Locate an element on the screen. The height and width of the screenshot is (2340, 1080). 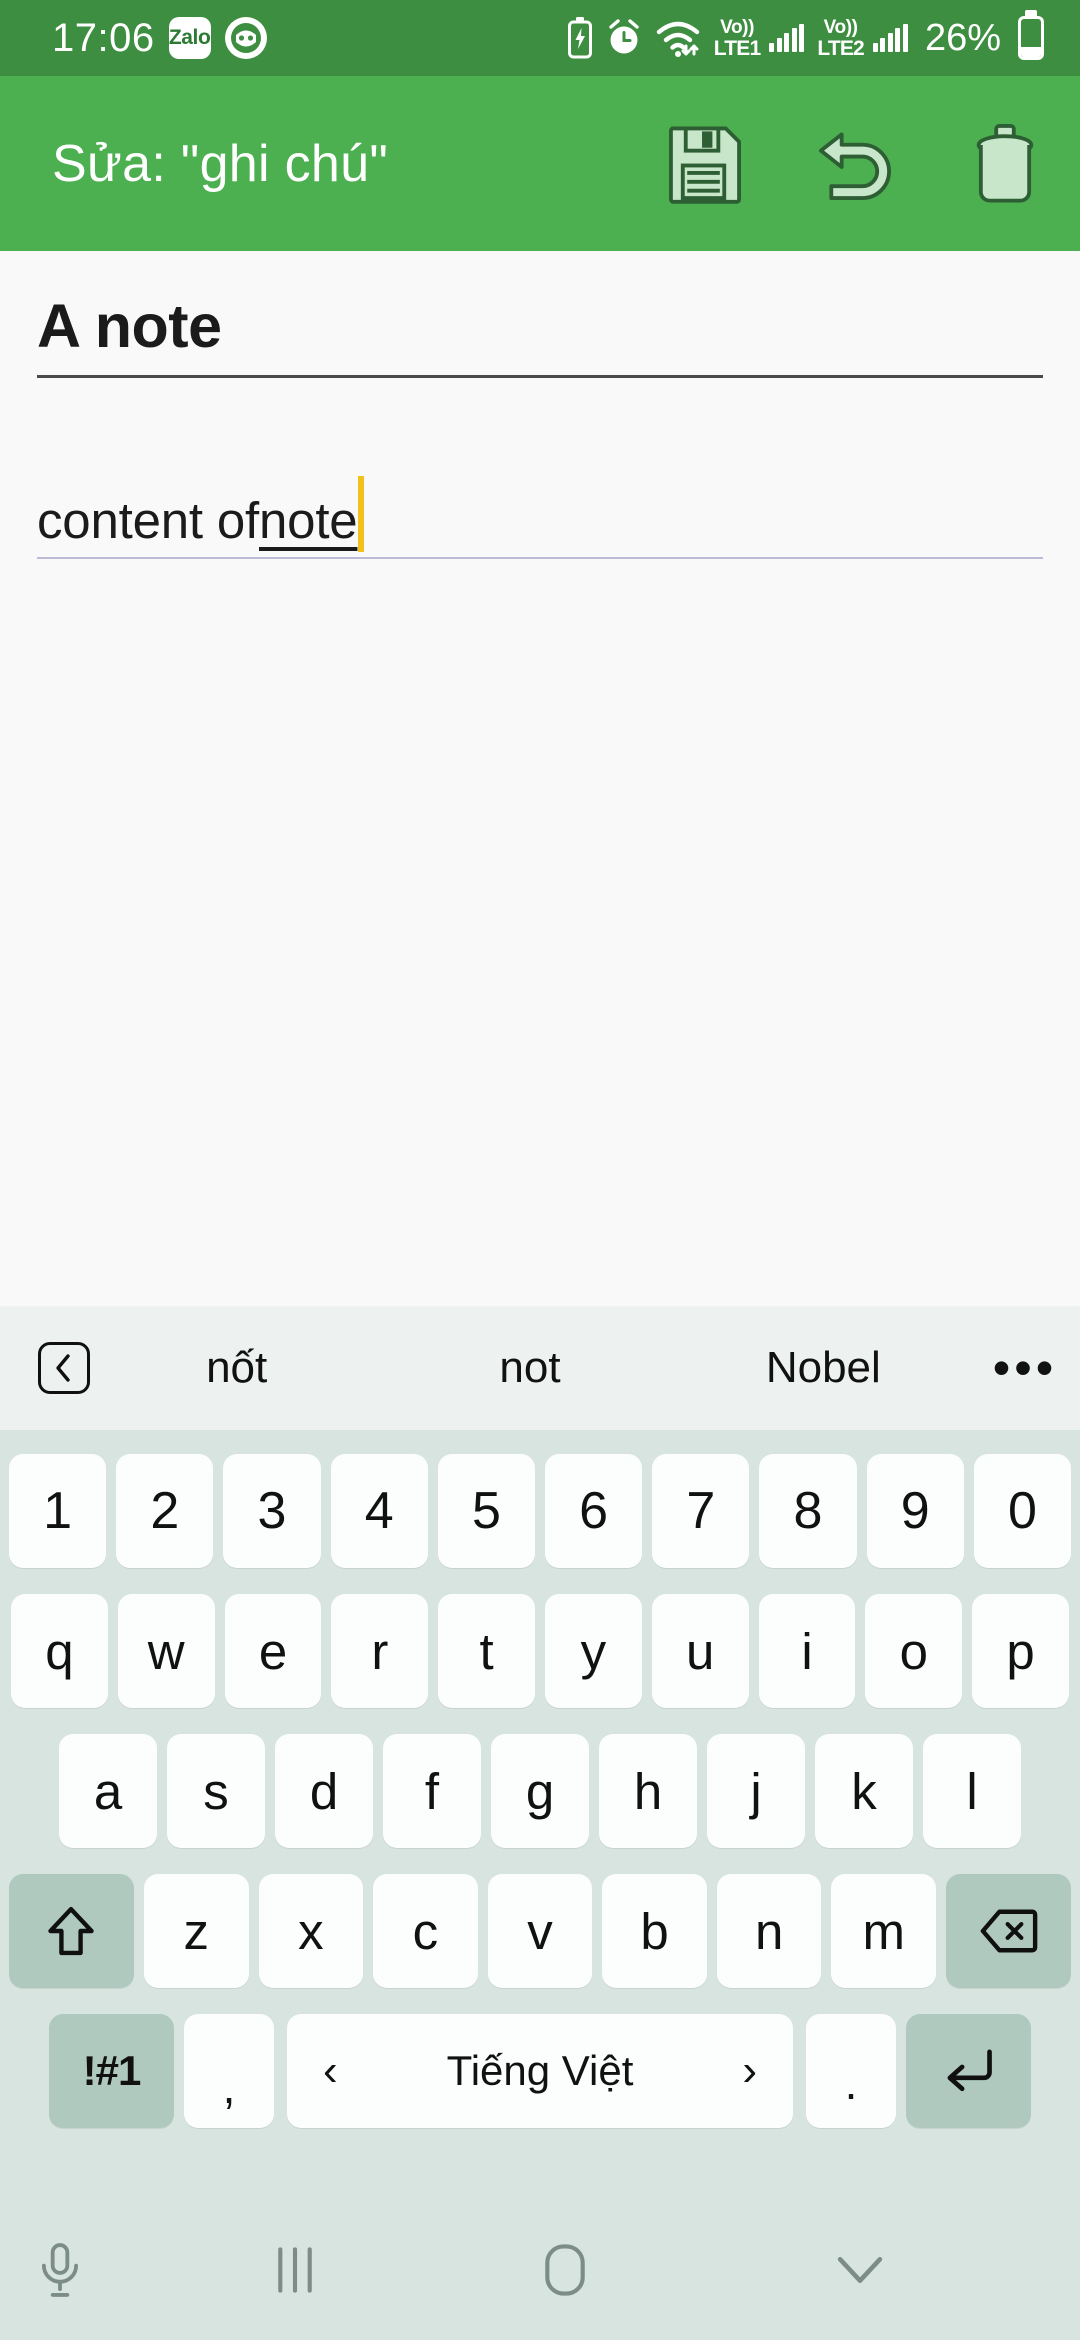
key-6: 6 is located at coordinates (594, 1511).